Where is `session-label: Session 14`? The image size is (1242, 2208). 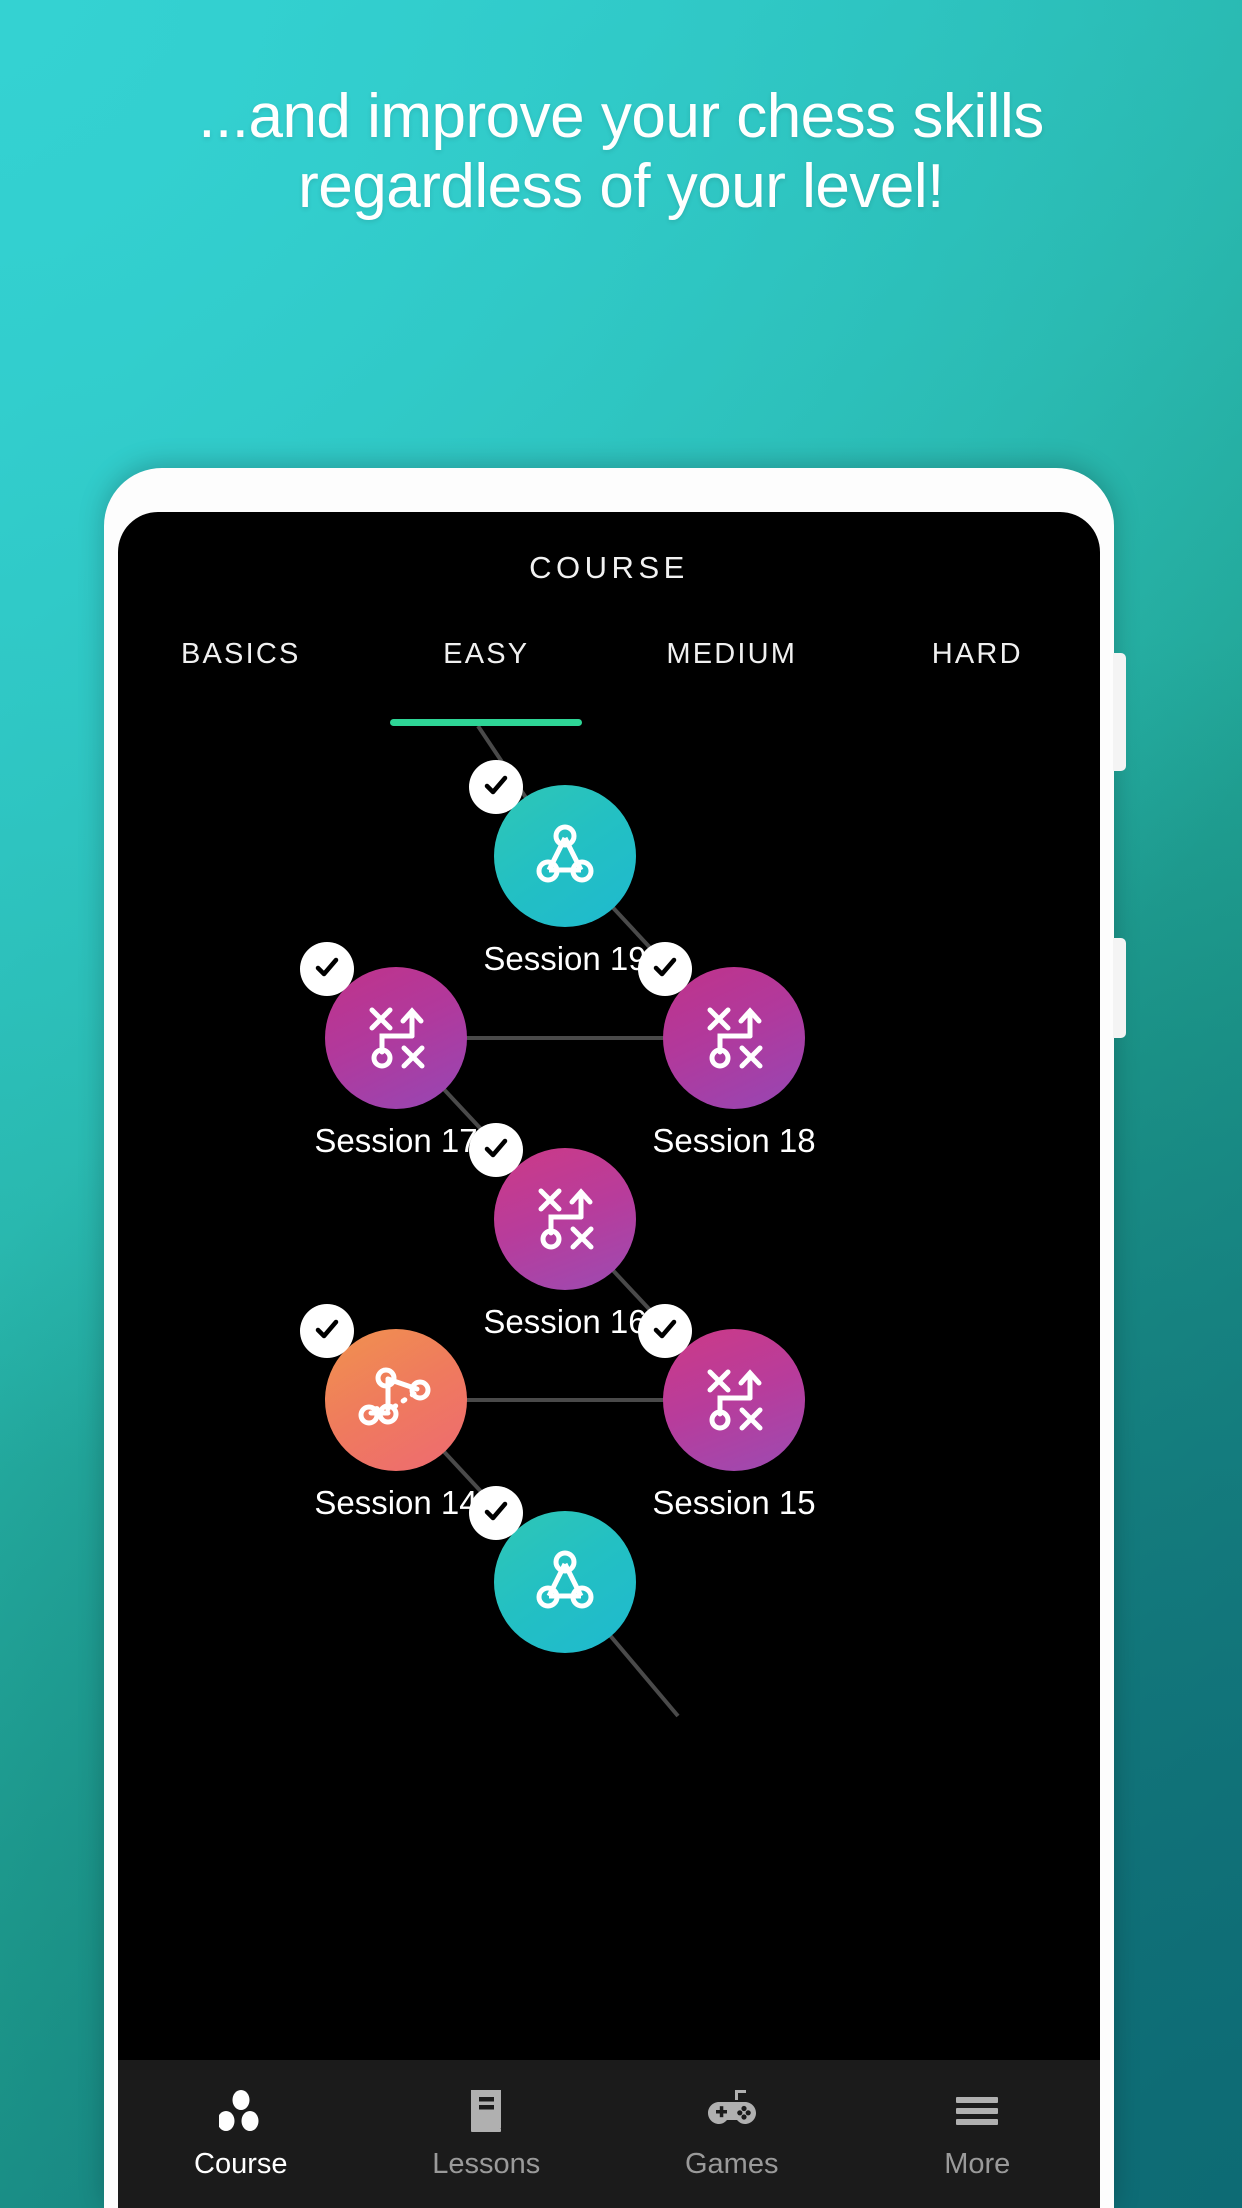
session-label: Session 14 is located at coordinates (396, 1502).